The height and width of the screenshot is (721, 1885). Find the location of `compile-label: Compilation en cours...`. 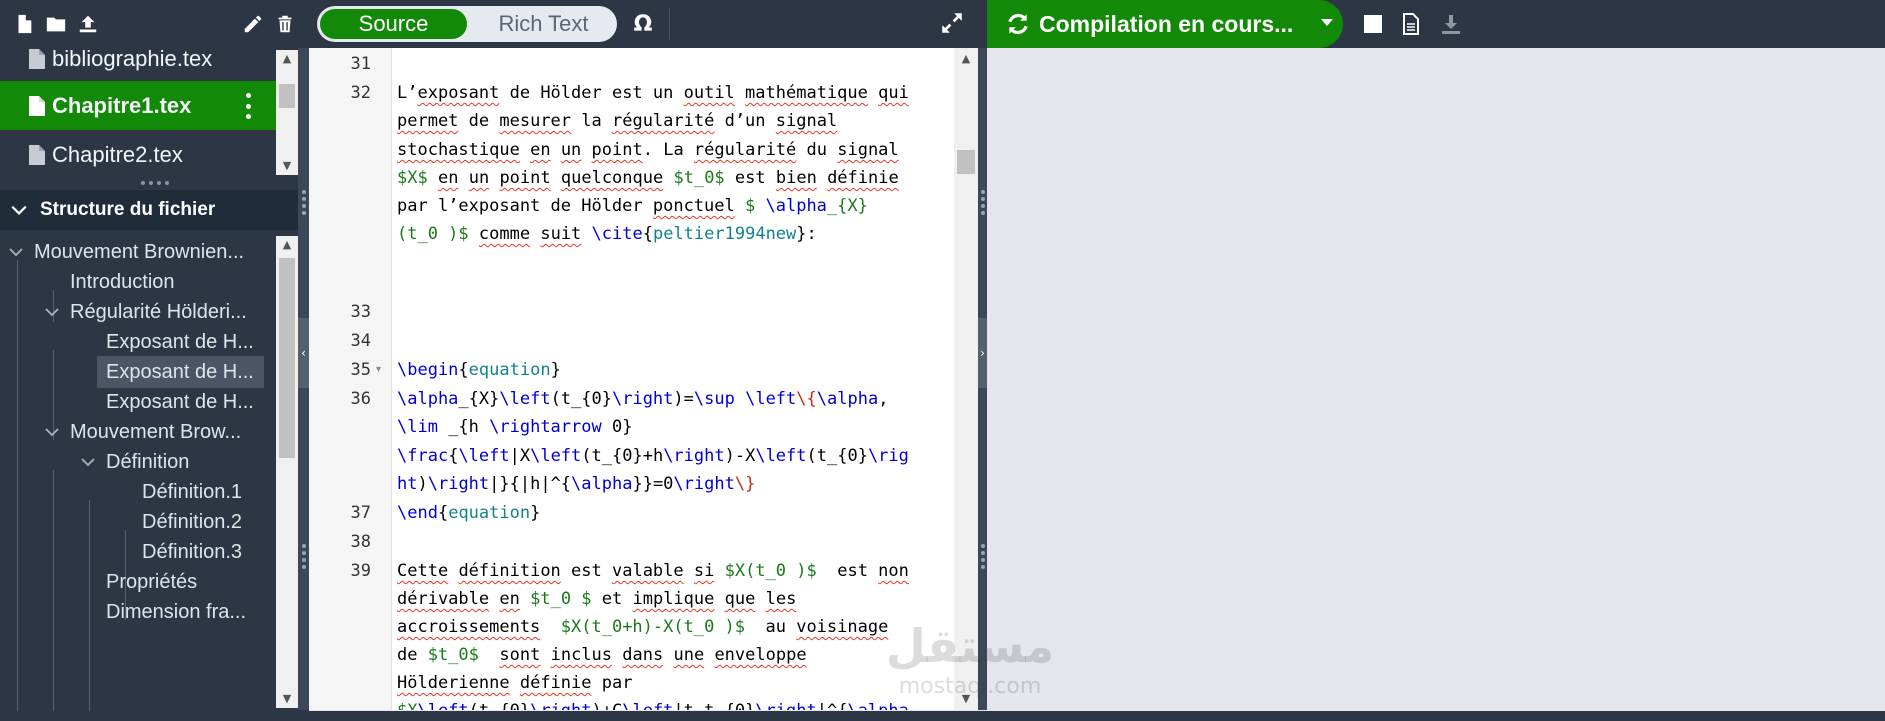

compile-label: Compilation en cours... is located at coordinates (1166, 23).